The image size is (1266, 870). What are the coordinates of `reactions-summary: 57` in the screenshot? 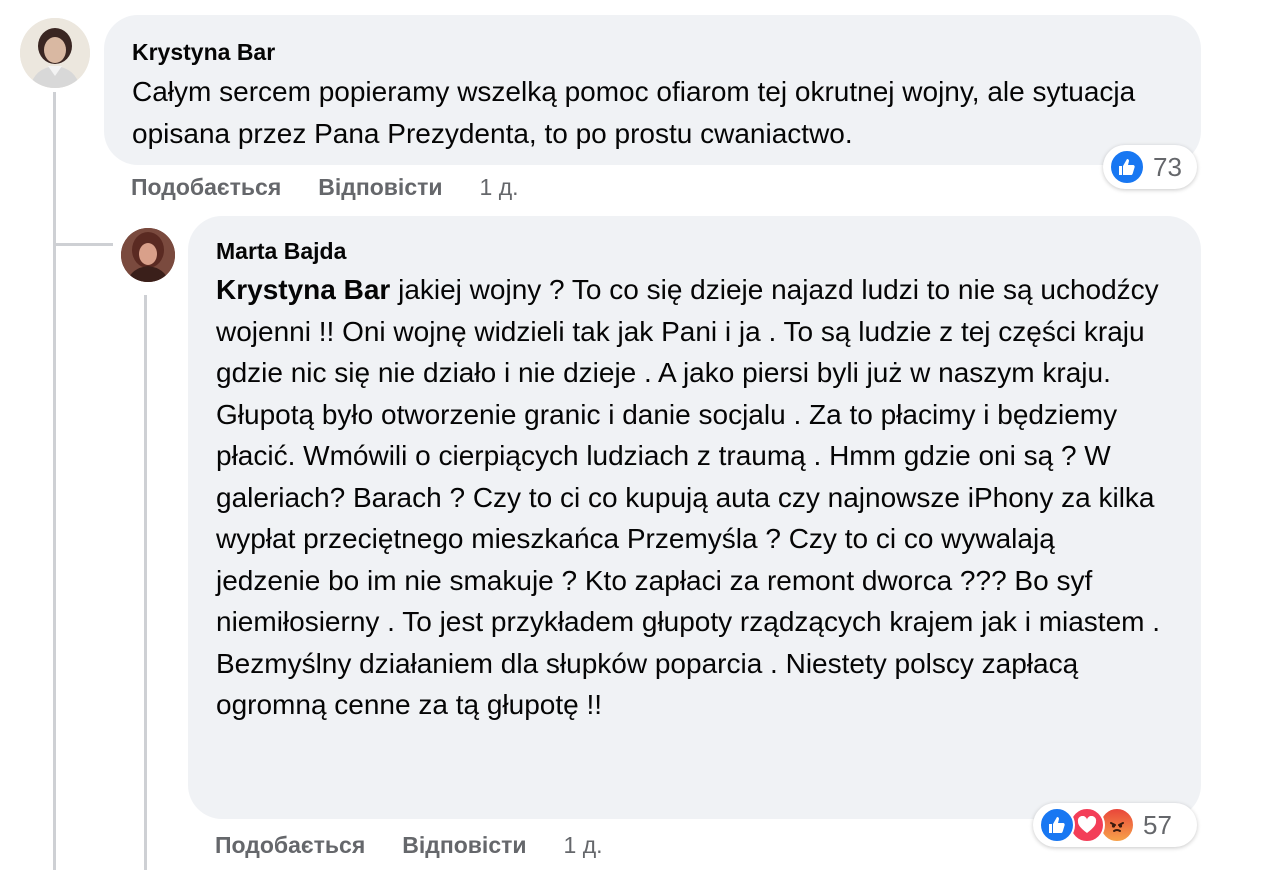 It's located at (1115, 825).